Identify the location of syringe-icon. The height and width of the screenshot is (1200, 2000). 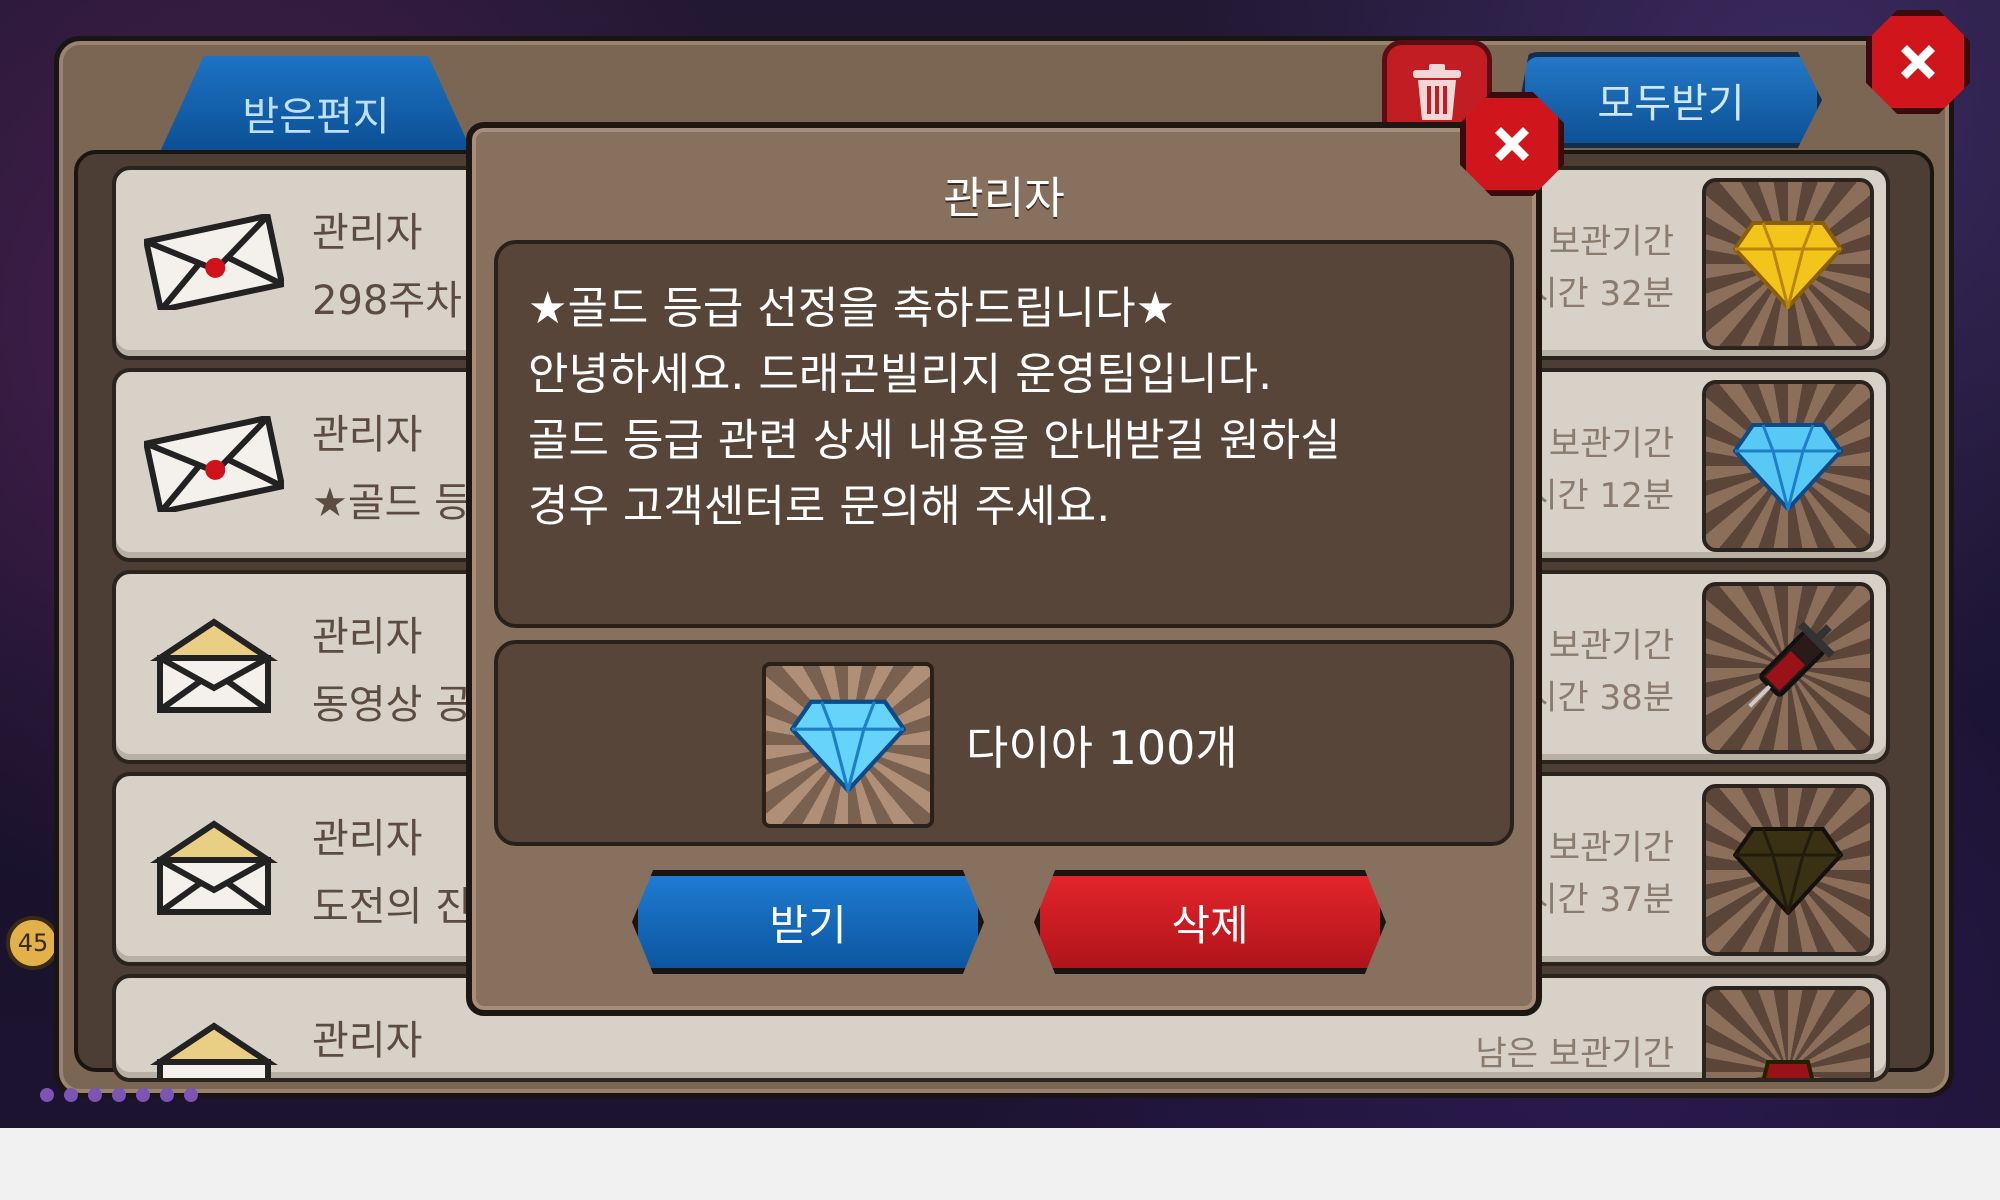
(1791, 664).